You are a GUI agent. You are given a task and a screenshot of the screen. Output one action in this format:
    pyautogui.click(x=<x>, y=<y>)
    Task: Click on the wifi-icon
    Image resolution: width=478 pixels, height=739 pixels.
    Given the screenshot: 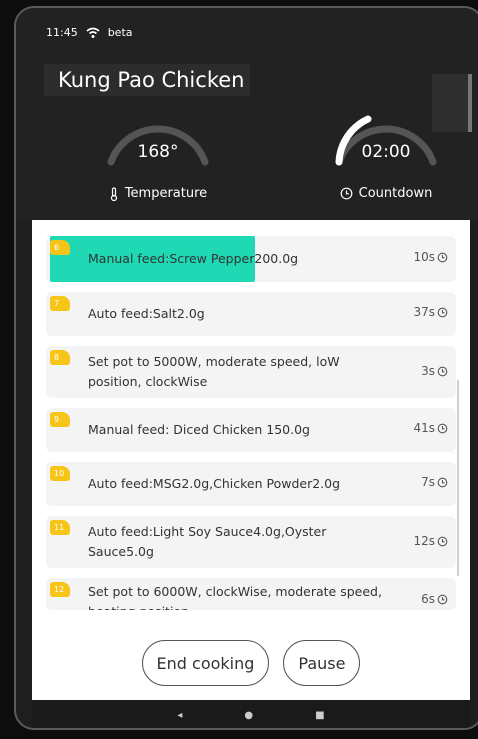 What is the action you would take?
    pyautogui.click(x=93, y=32)
    